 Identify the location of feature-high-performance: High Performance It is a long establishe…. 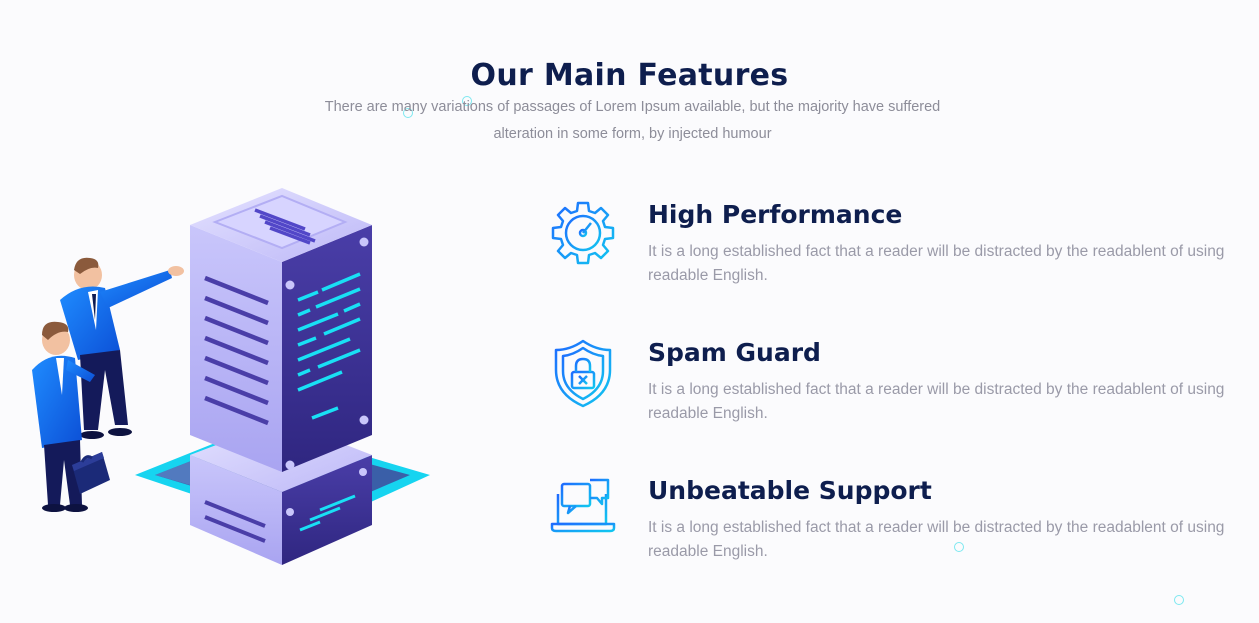
(888, 255).